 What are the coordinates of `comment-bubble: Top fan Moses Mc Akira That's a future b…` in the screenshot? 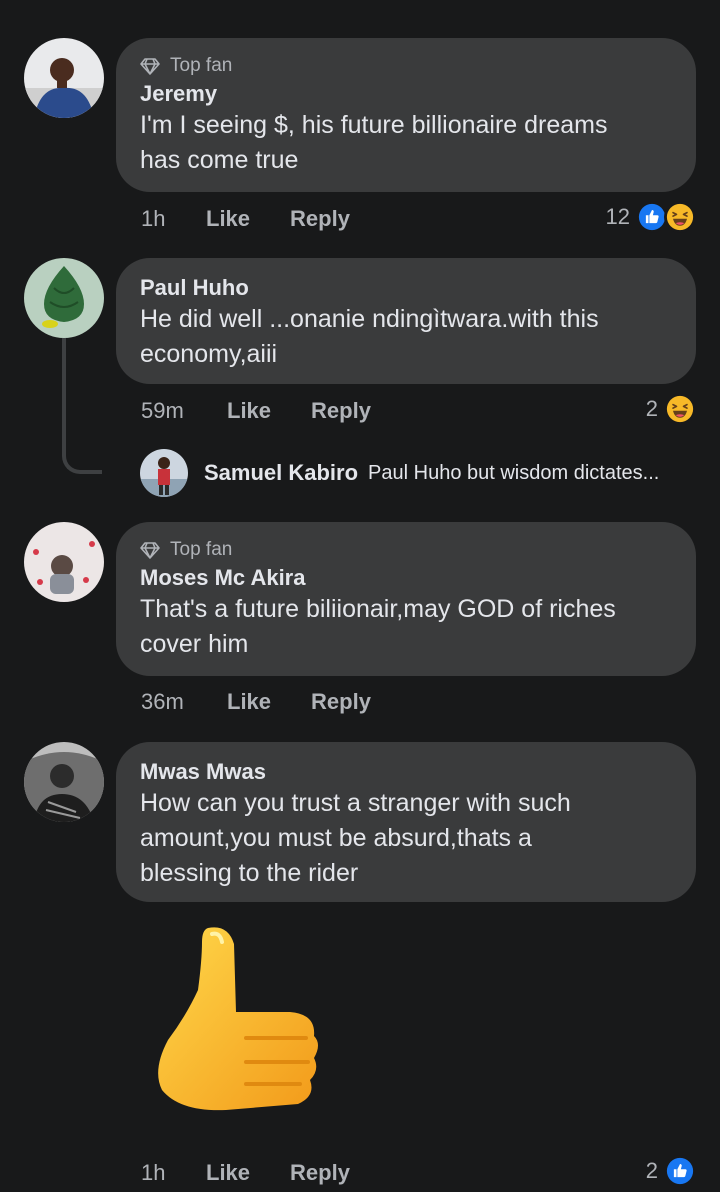 It's located at (406, 599).